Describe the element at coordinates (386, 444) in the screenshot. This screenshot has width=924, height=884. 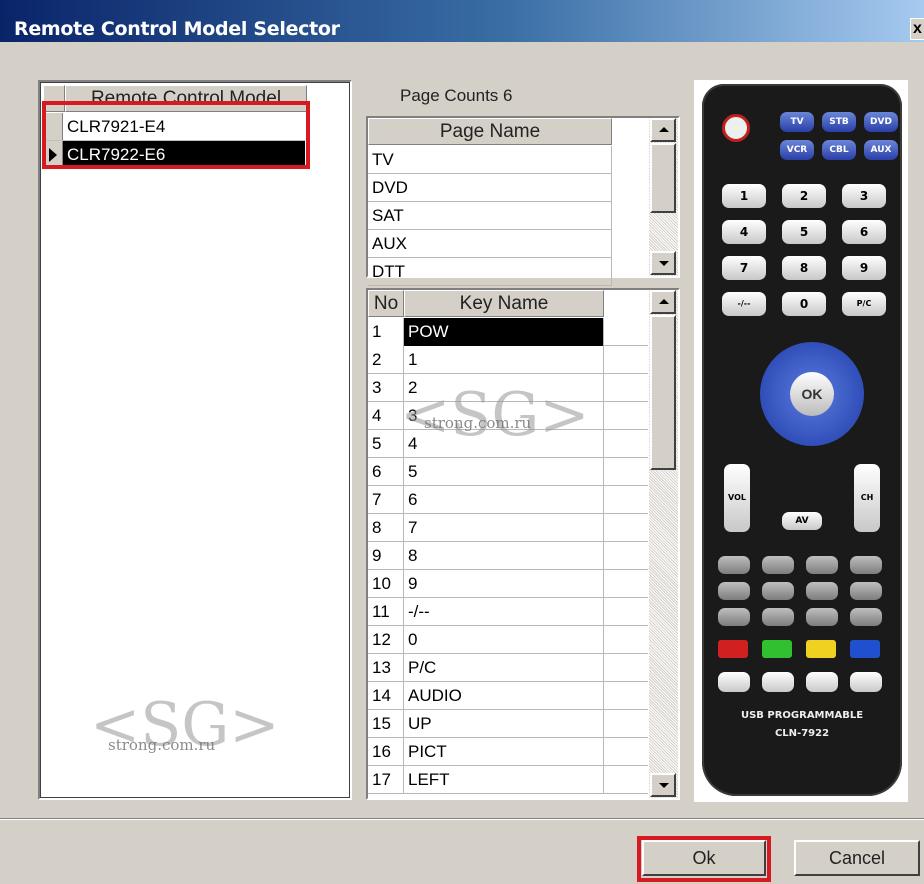
I see `key-no: 5` at that location.